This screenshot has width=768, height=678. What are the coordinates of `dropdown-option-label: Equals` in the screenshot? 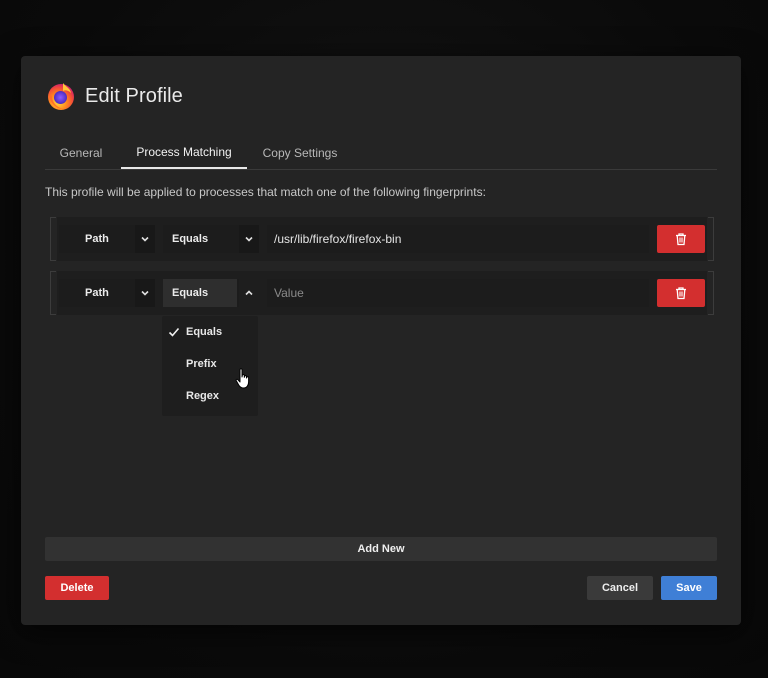 It's located at (204, 332).